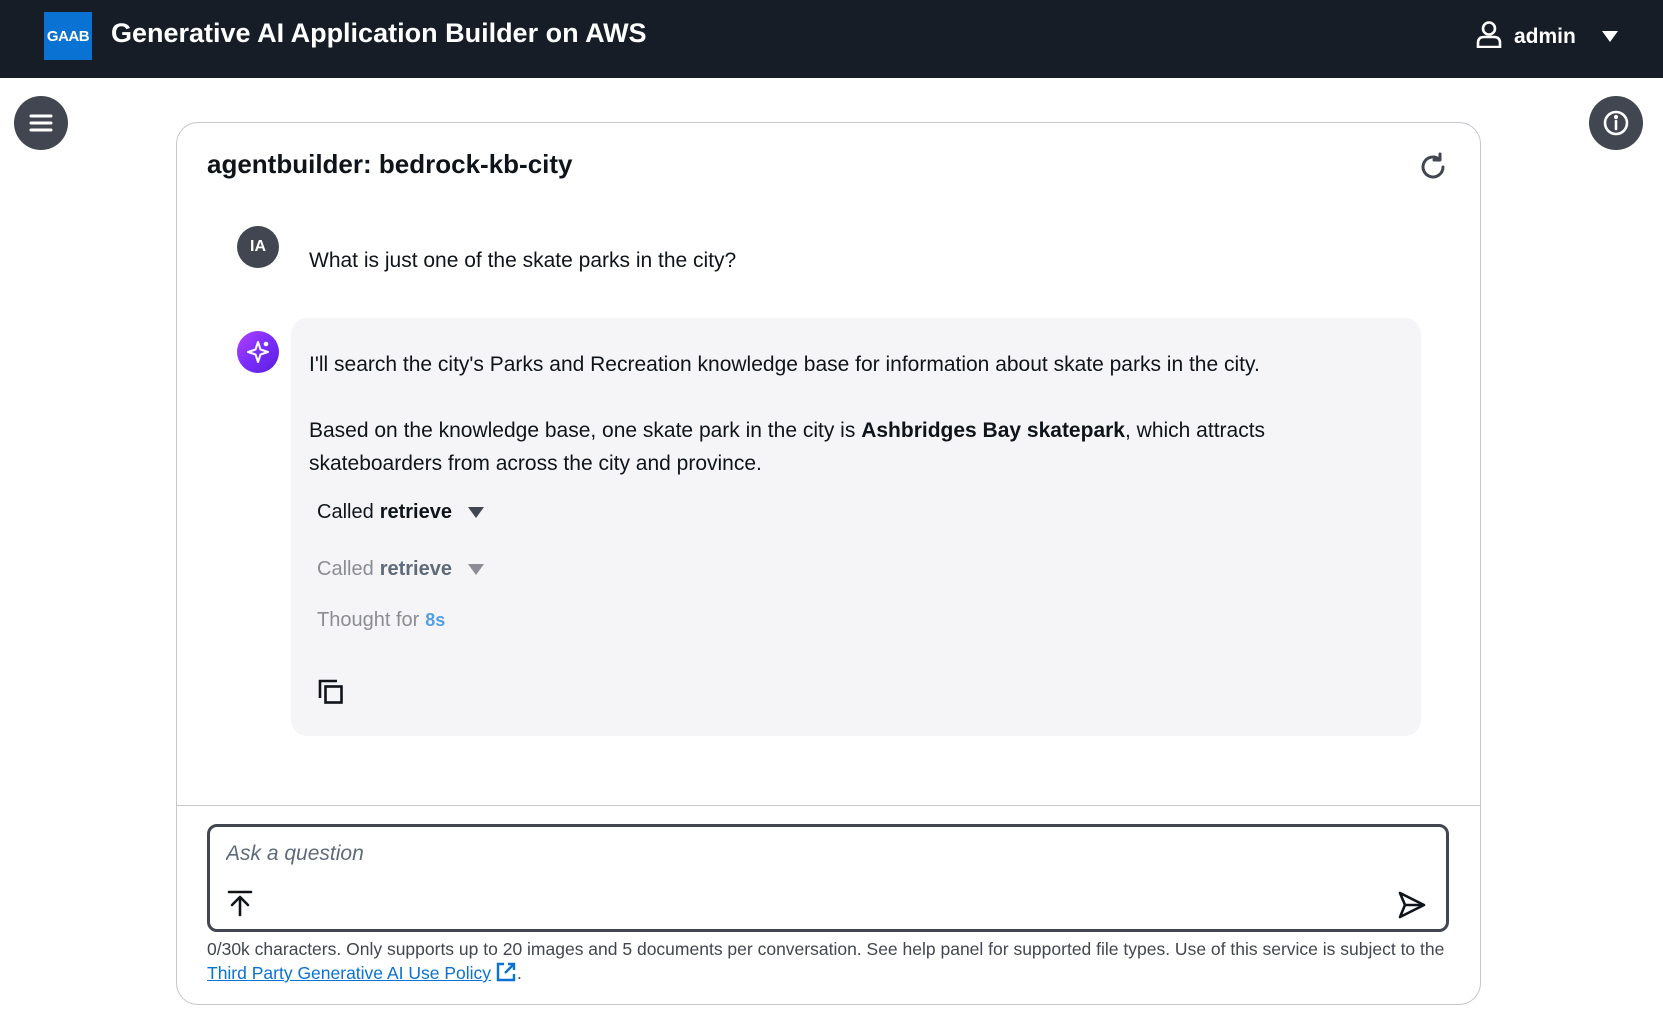 The height and width of the screenshot is (1012, 1663). I want to click on refresh-button, so click(1433, 167).